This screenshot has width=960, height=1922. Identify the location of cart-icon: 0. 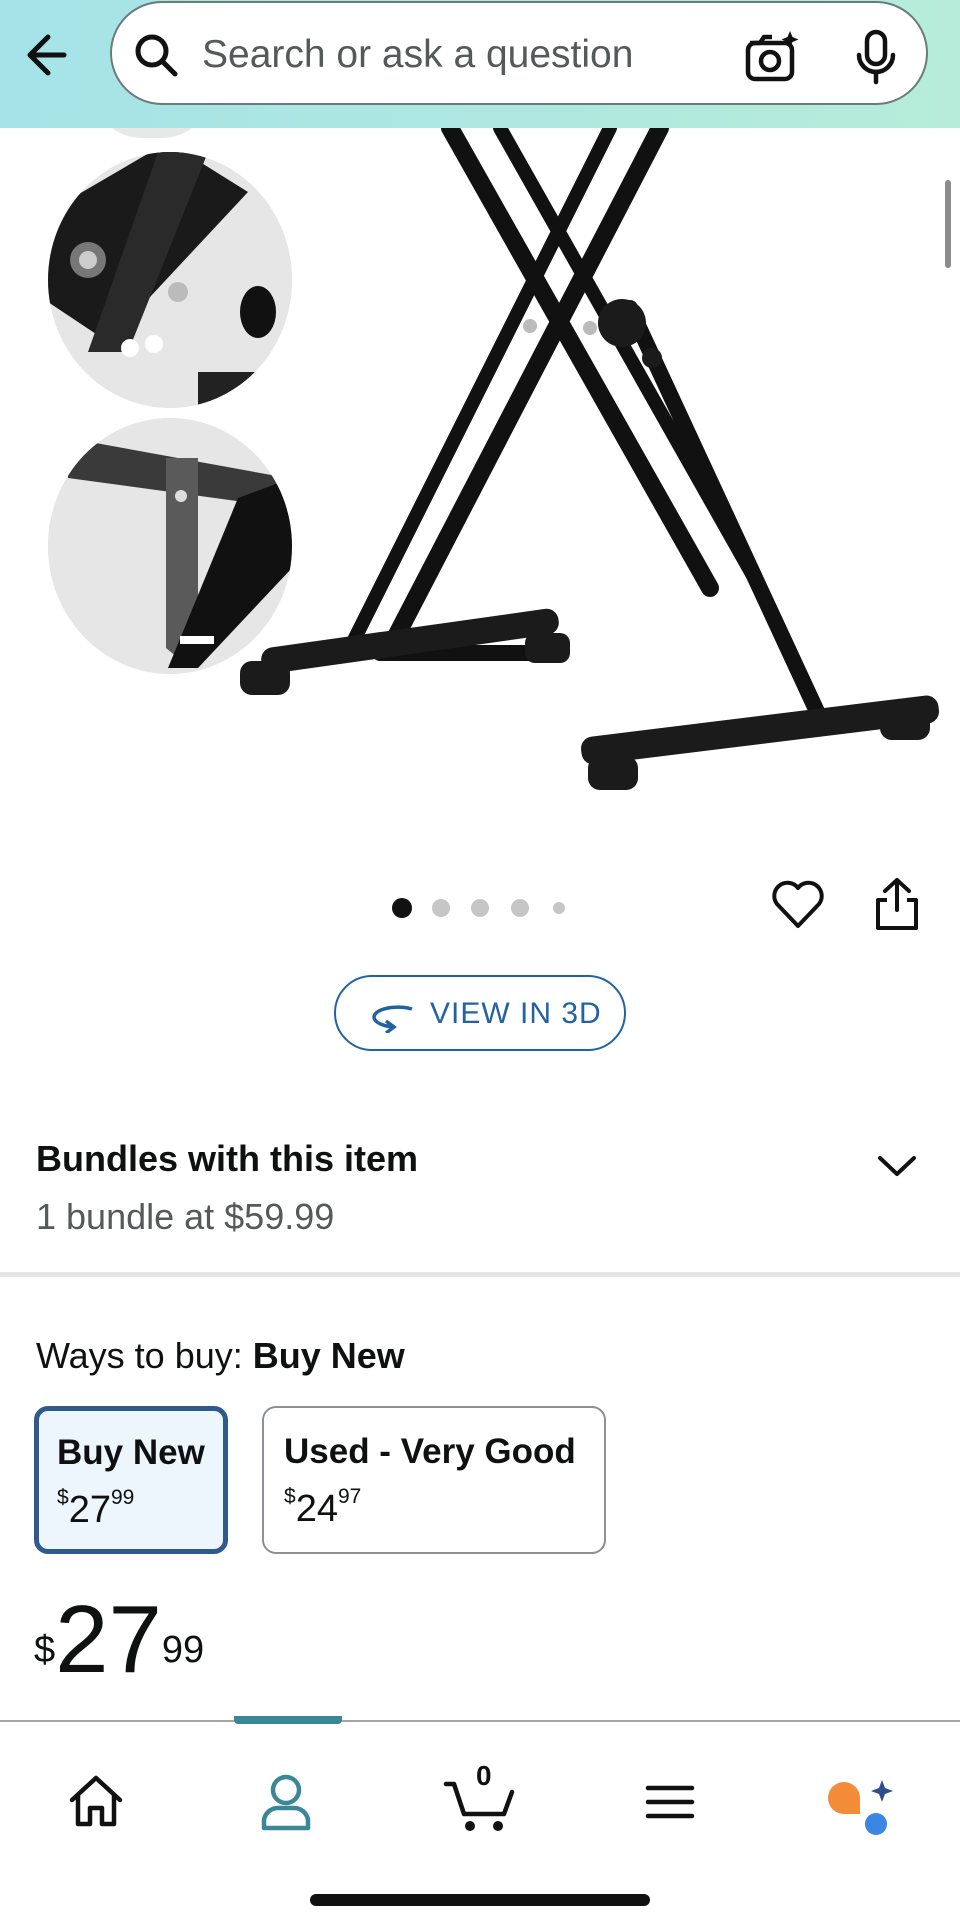
(480, 1801).